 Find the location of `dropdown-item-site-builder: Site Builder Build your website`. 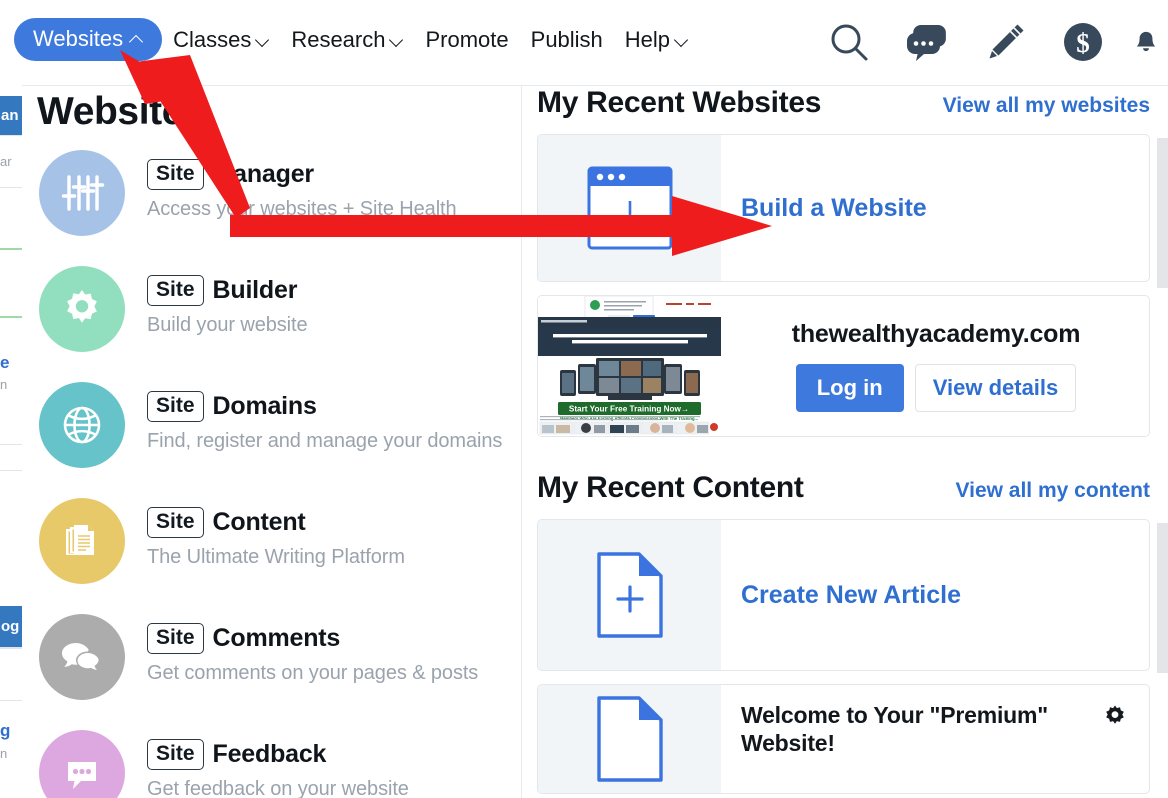

dropdown-item-site-builder: Site Builder Build your website is located at coordinates (271, 322).